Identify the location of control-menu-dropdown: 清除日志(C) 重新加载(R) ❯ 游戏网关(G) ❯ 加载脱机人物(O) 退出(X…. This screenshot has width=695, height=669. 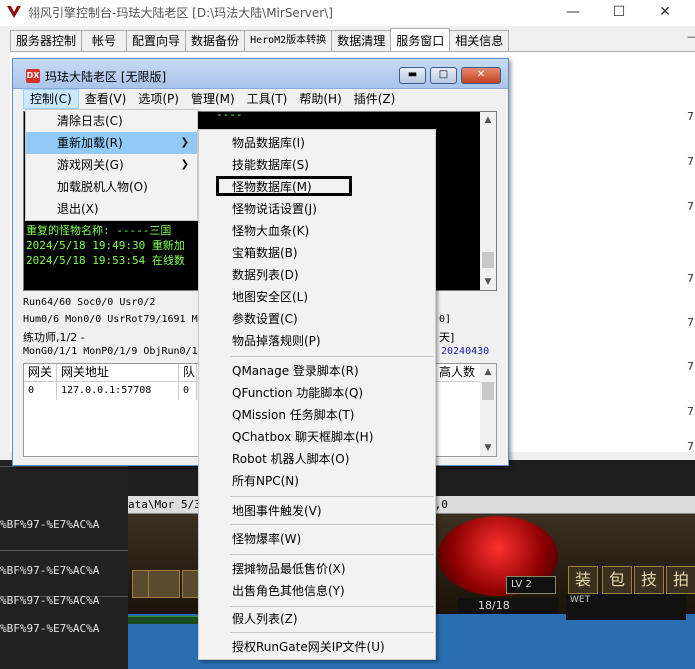
(111, 165).